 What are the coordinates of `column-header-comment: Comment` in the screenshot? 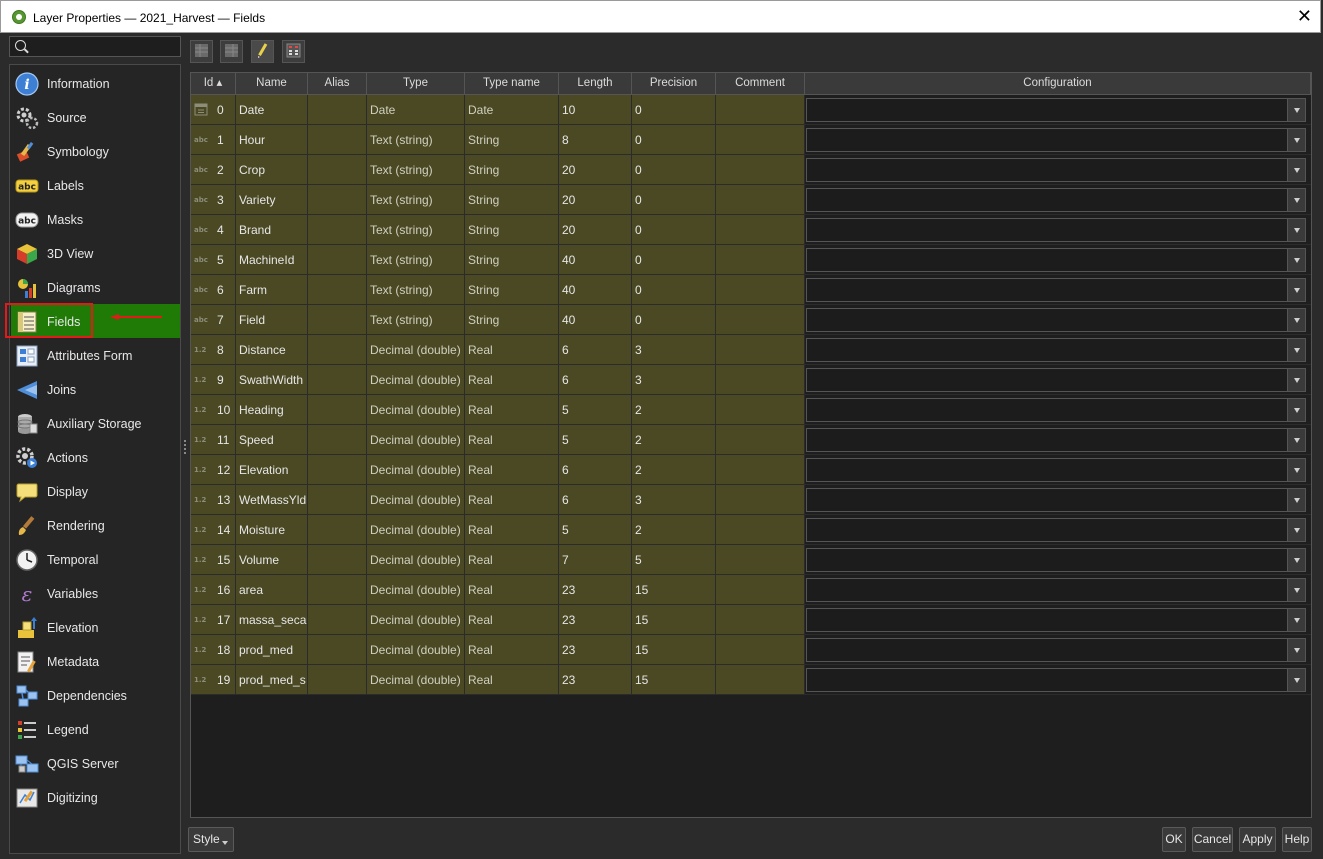 It's located at (760, 83).